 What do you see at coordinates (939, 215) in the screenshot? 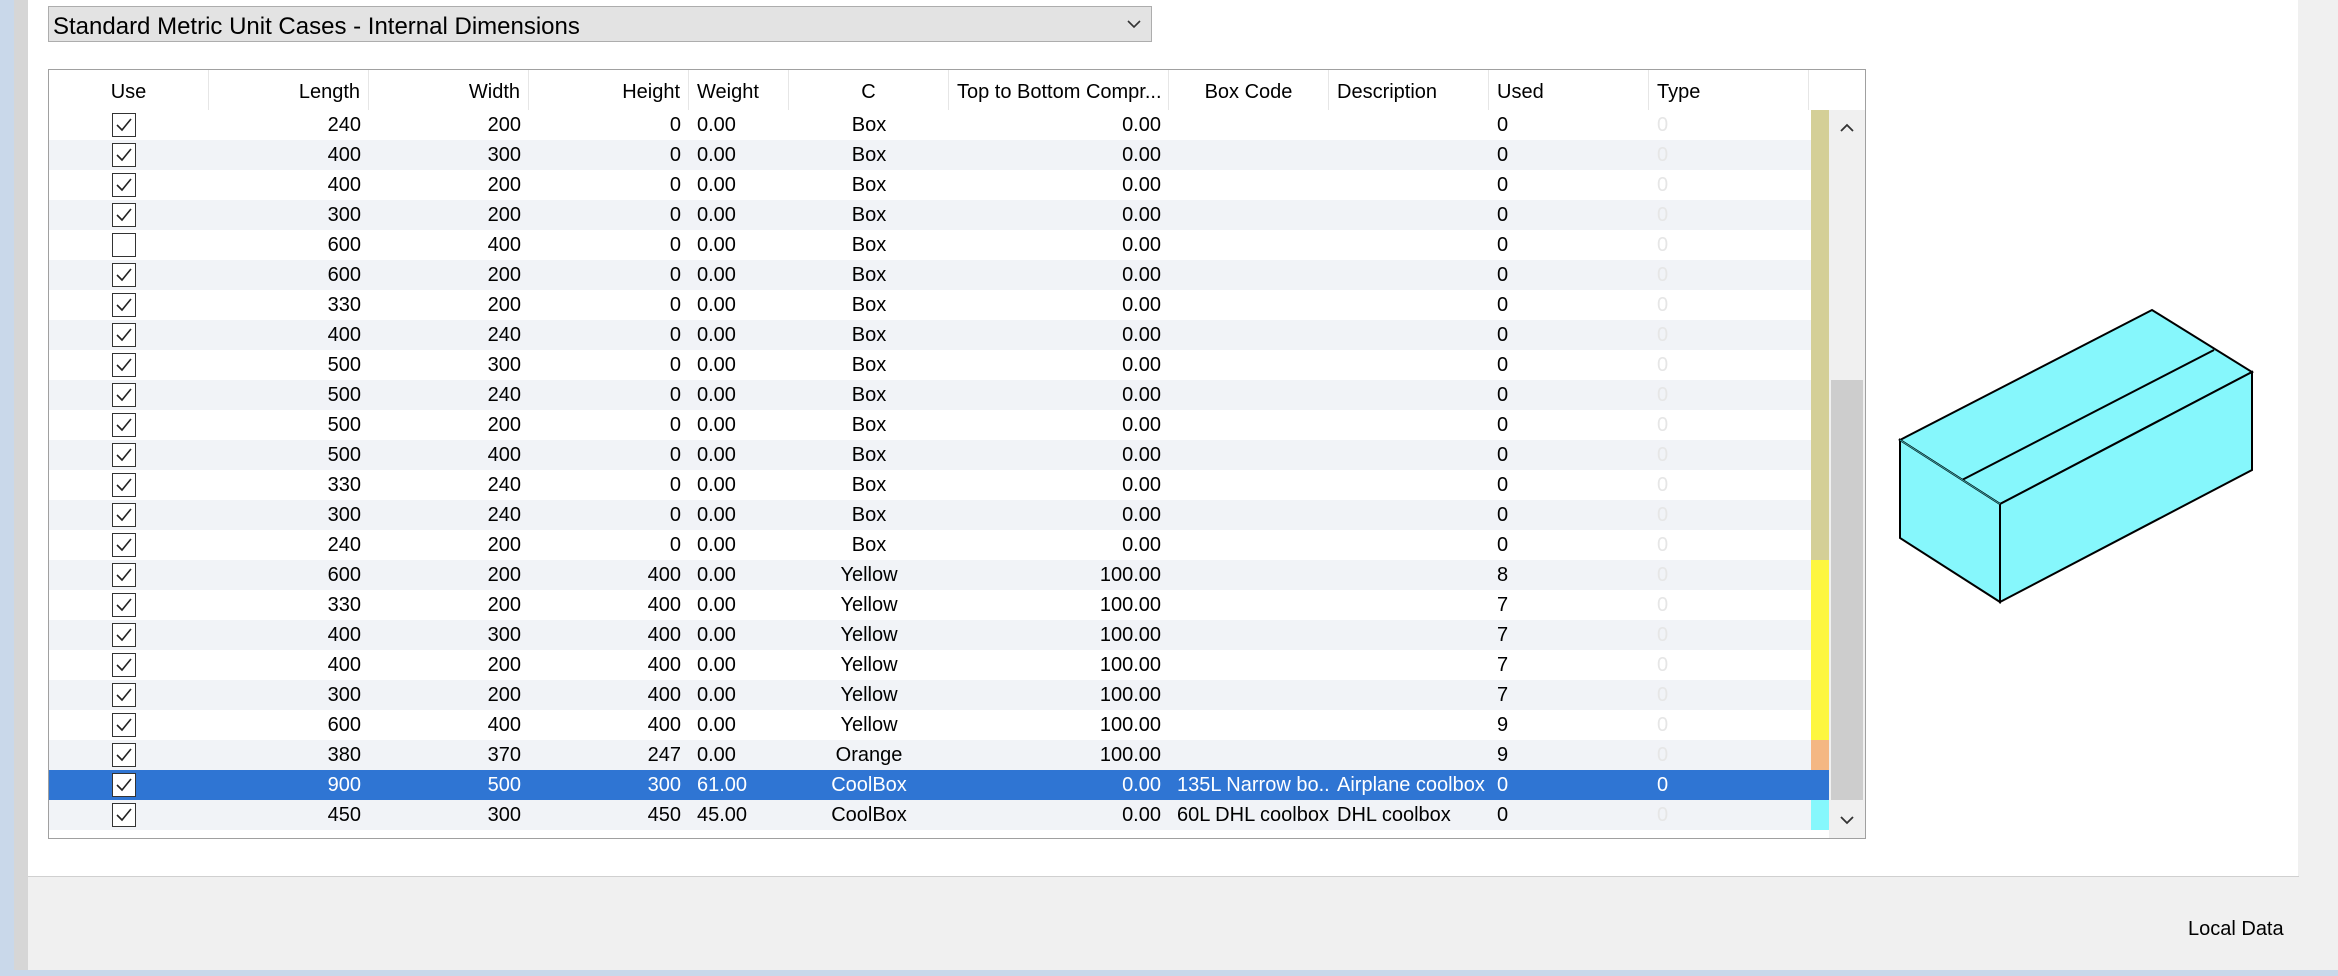
I see `table-row: 300 200 0 0.00 Box 0.00 0 0` at bounding box center [939, 215].